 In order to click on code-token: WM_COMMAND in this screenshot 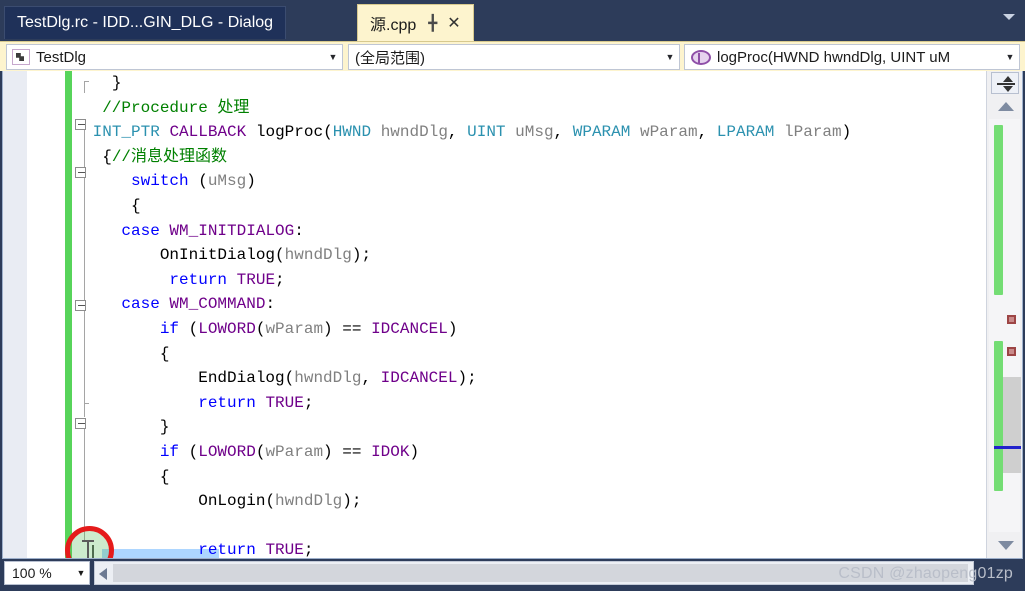, I will do `click(217, 304)`.